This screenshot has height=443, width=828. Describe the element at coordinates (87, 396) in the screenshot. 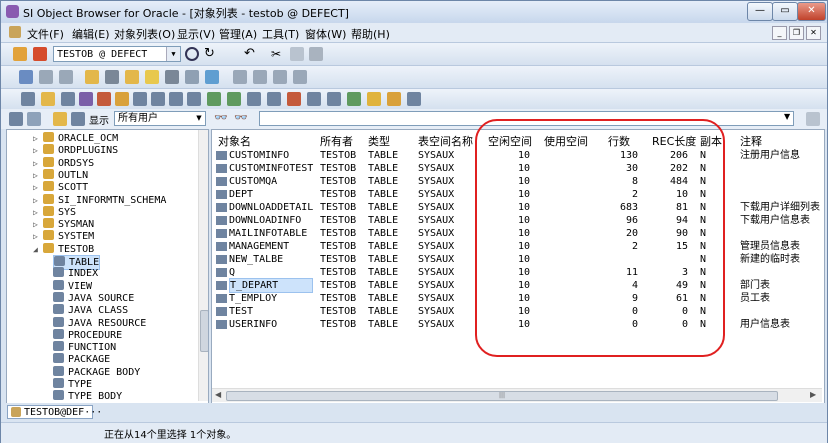

I see `tree-item: TYPE BODY` at that location.